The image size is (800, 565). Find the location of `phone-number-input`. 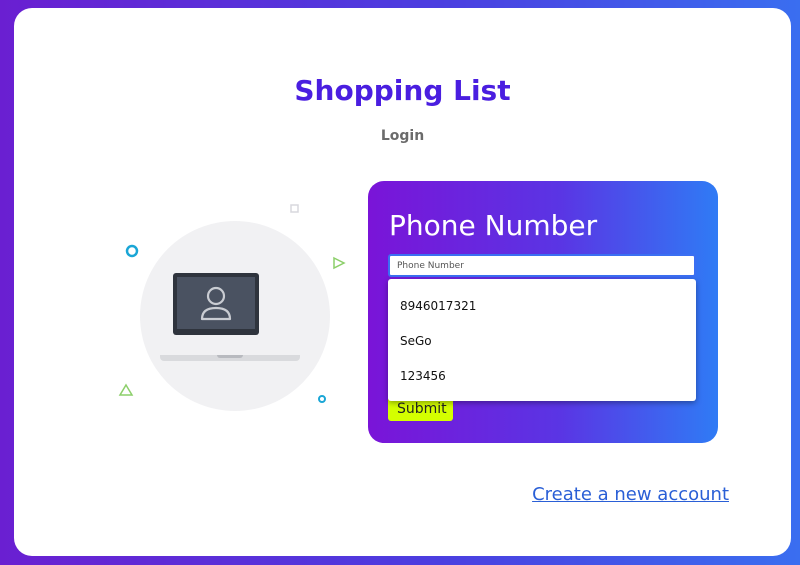

phone-number-input is located at coordinates (542, 265).